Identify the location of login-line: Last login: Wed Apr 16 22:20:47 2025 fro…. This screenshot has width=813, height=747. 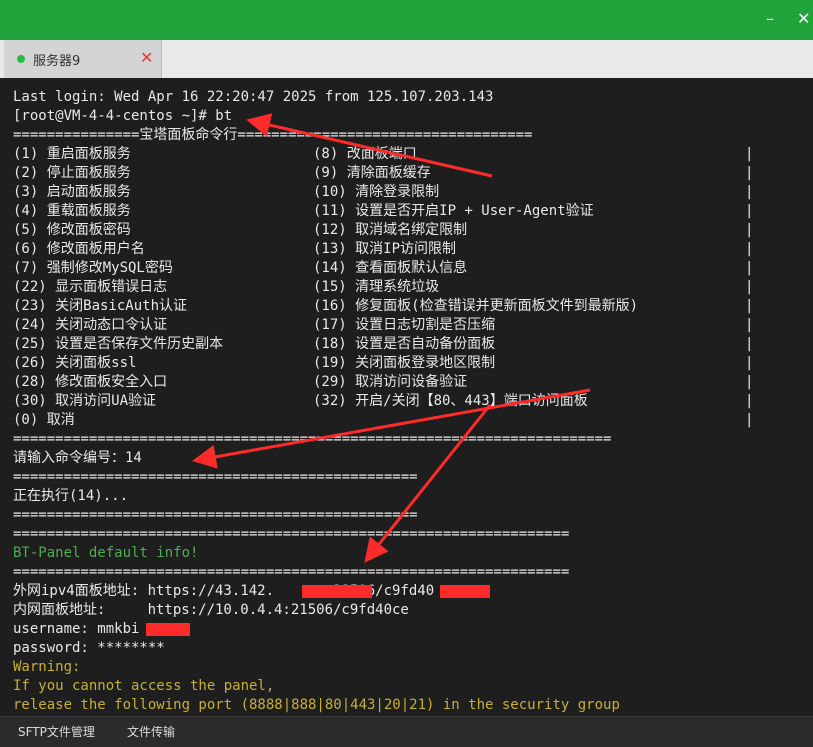
(253, 97).